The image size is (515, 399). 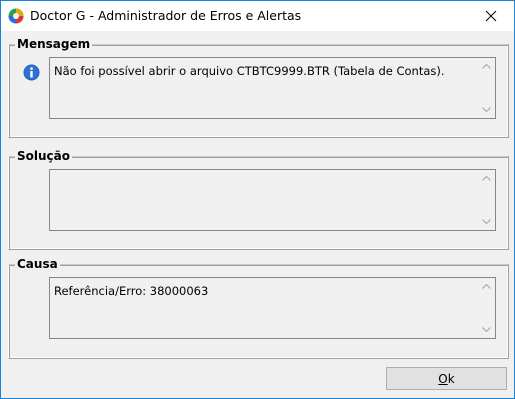 I want to click on ok-button: Ok, so click(x=446, y=378).